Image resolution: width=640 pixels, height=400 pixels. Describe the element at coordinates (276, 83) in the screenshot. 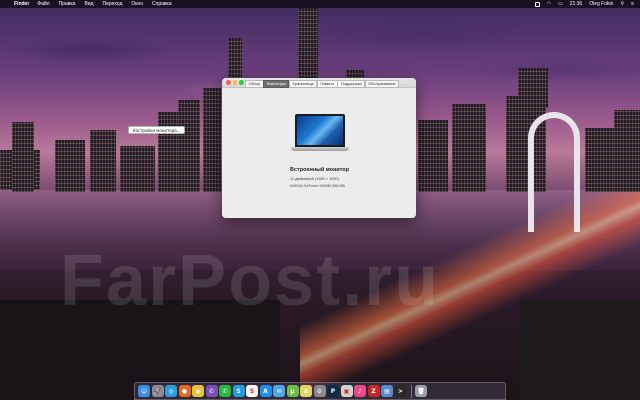

I see `tab-displays: Мониторы` at that location.